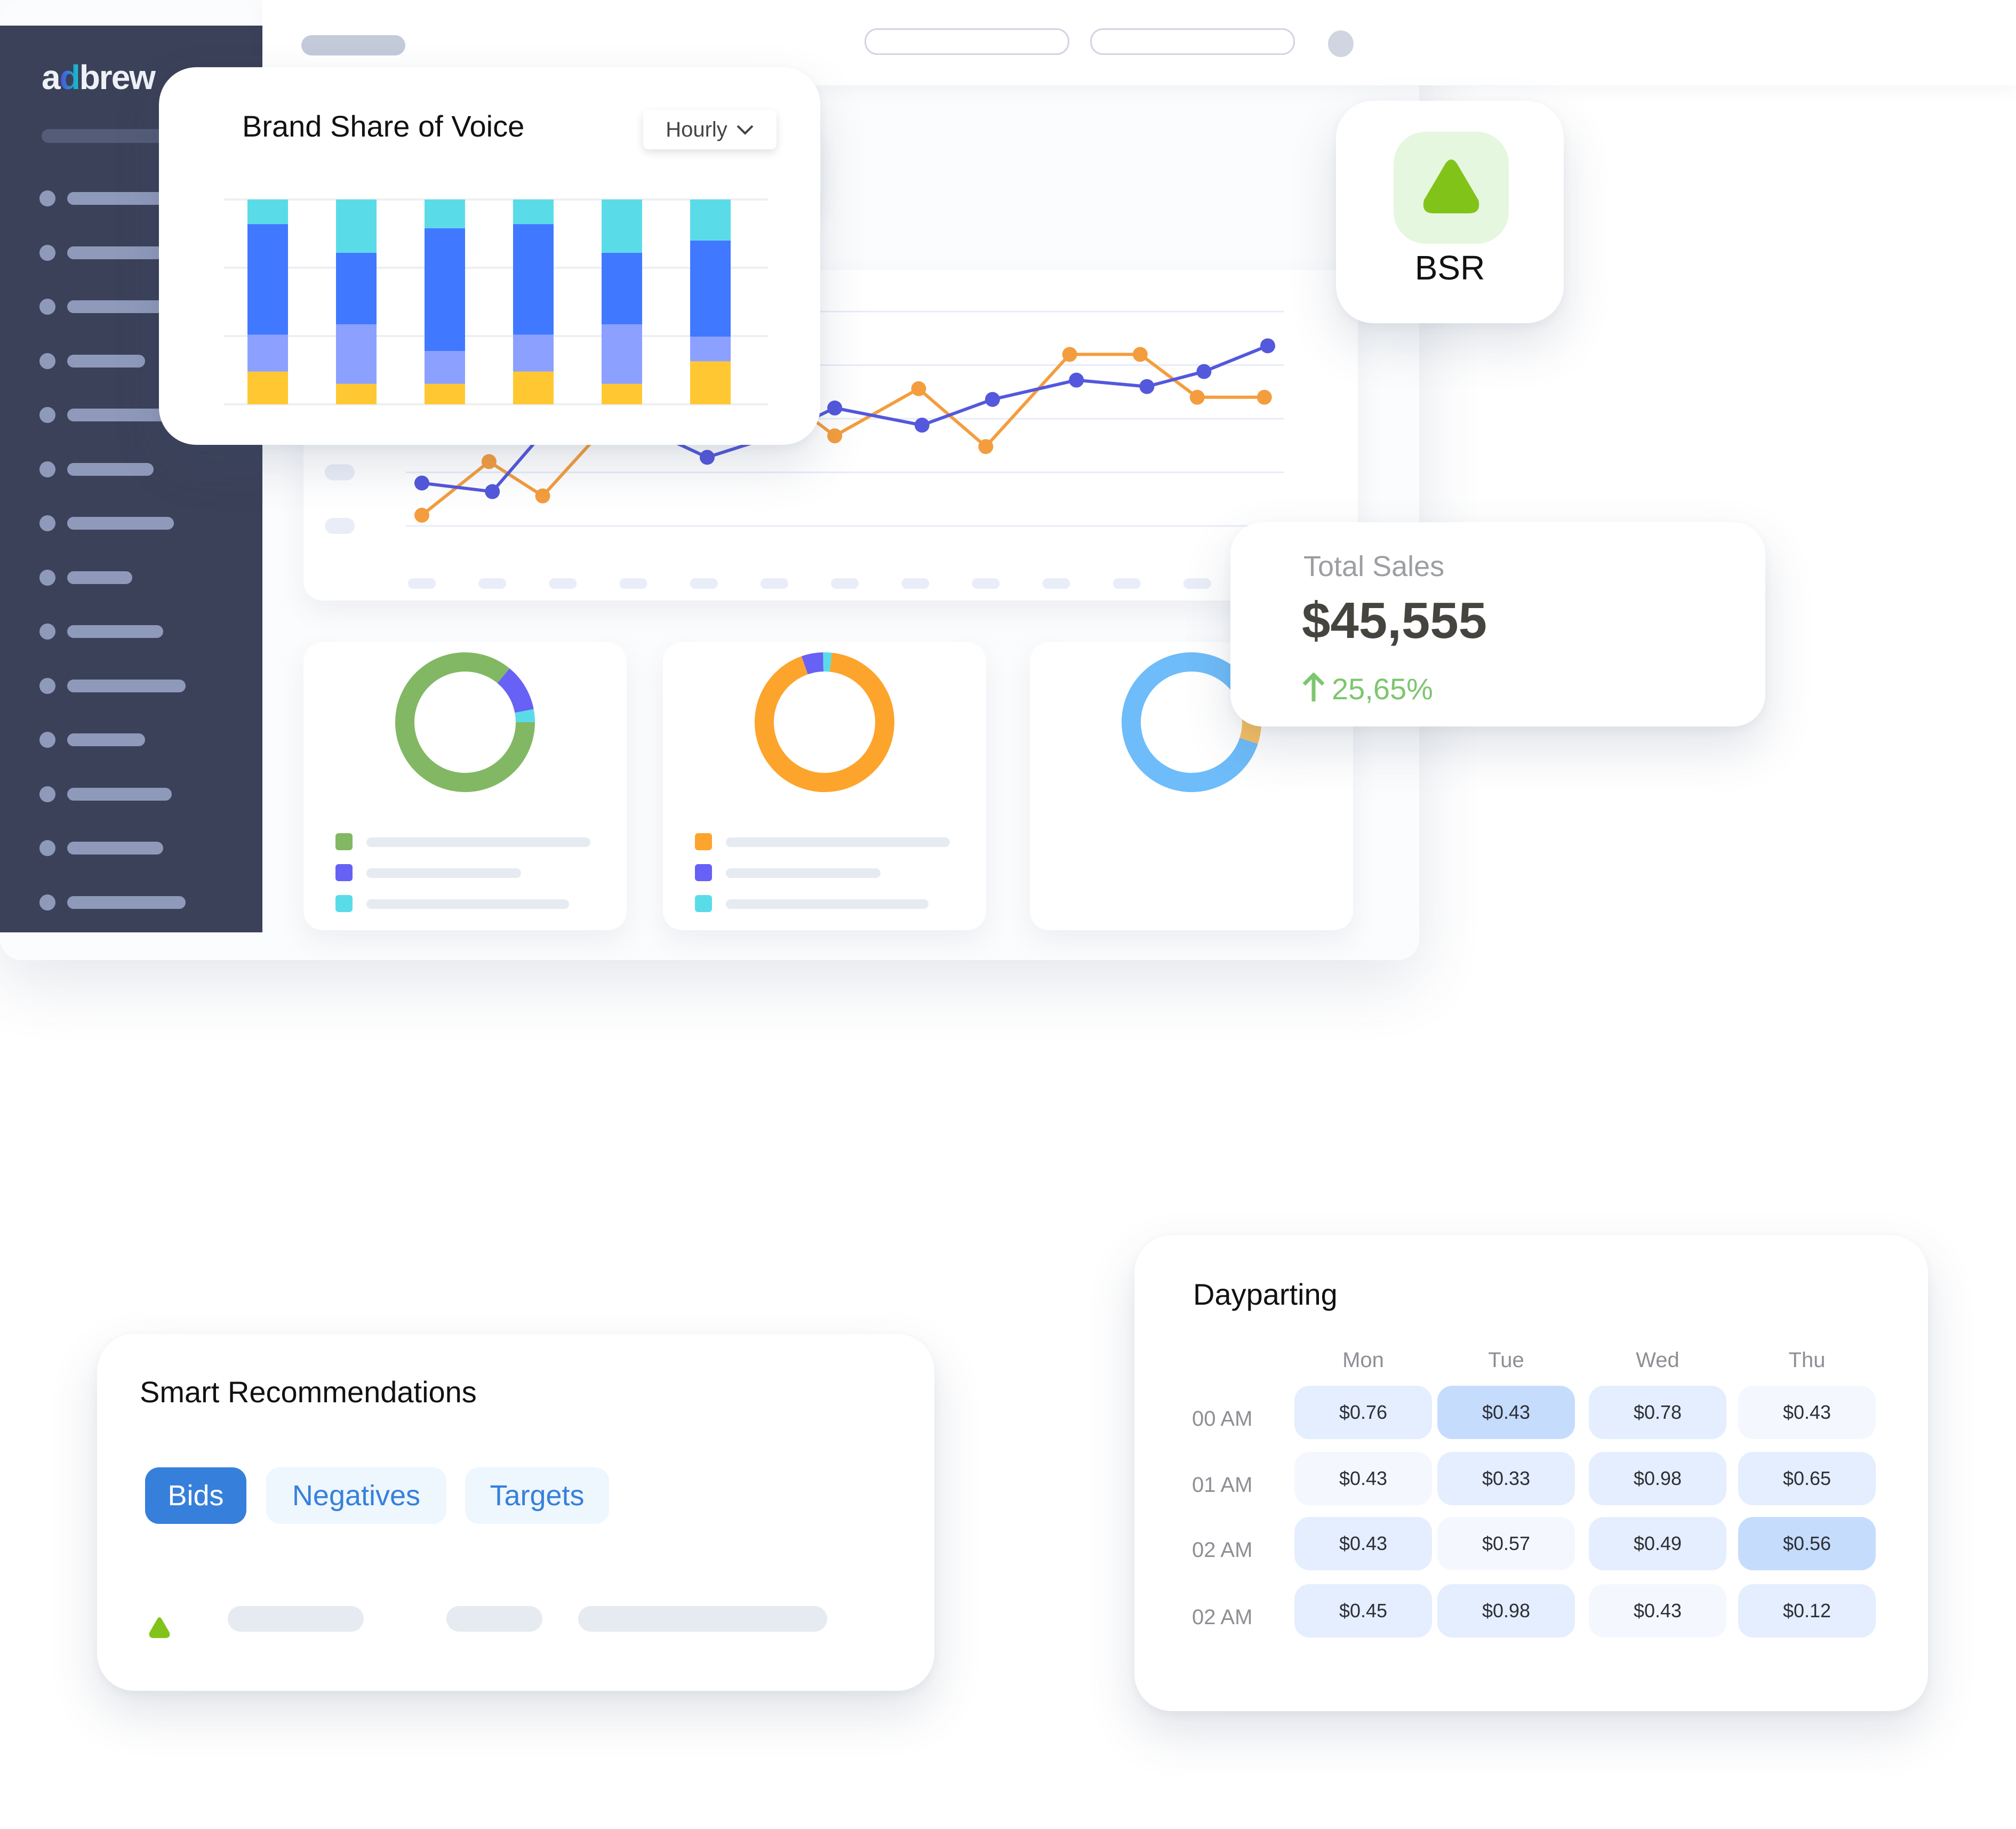  I want to click on sidebar-item-icon, so click(47, 469).